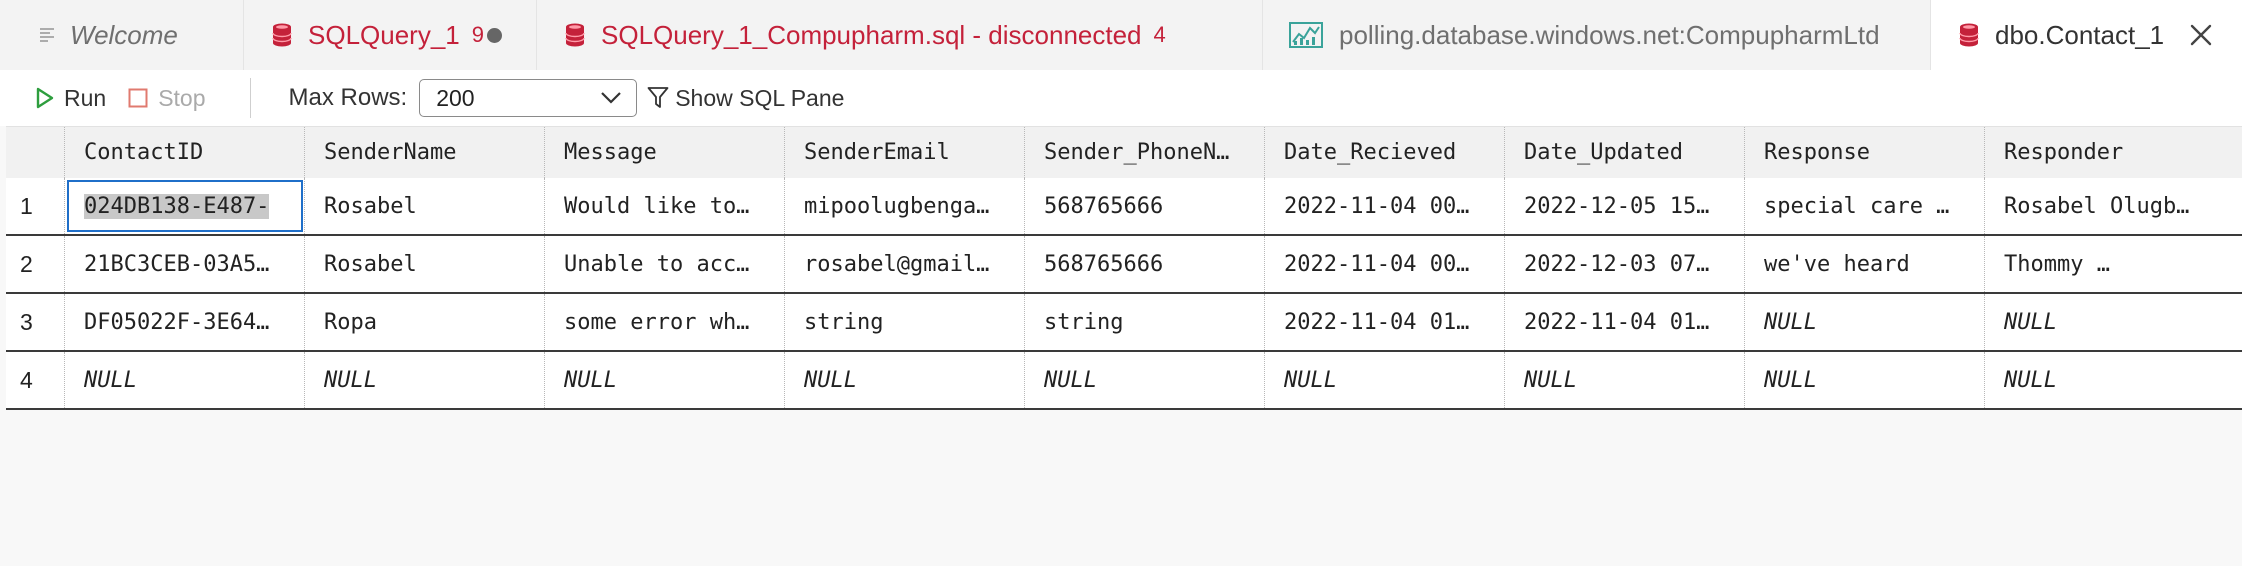 The height and width of the screenshot is (566, 2242). Describe the element at coordinates (122, 35) in the screenshot. I see `tab-welcome: Welcome` at that location.